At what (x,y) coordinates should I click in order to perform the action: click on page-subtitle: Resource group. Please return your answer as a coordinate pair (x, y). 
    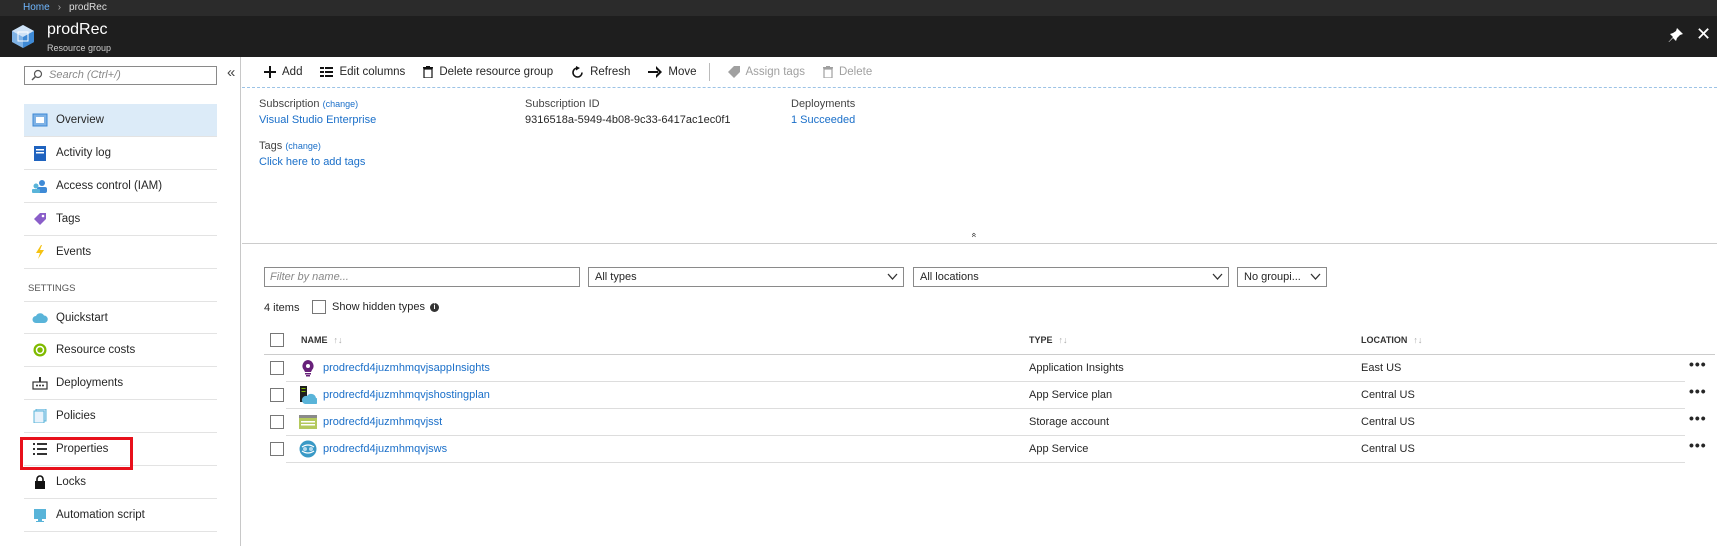
    Looking at the image, I should click on (79, 48).